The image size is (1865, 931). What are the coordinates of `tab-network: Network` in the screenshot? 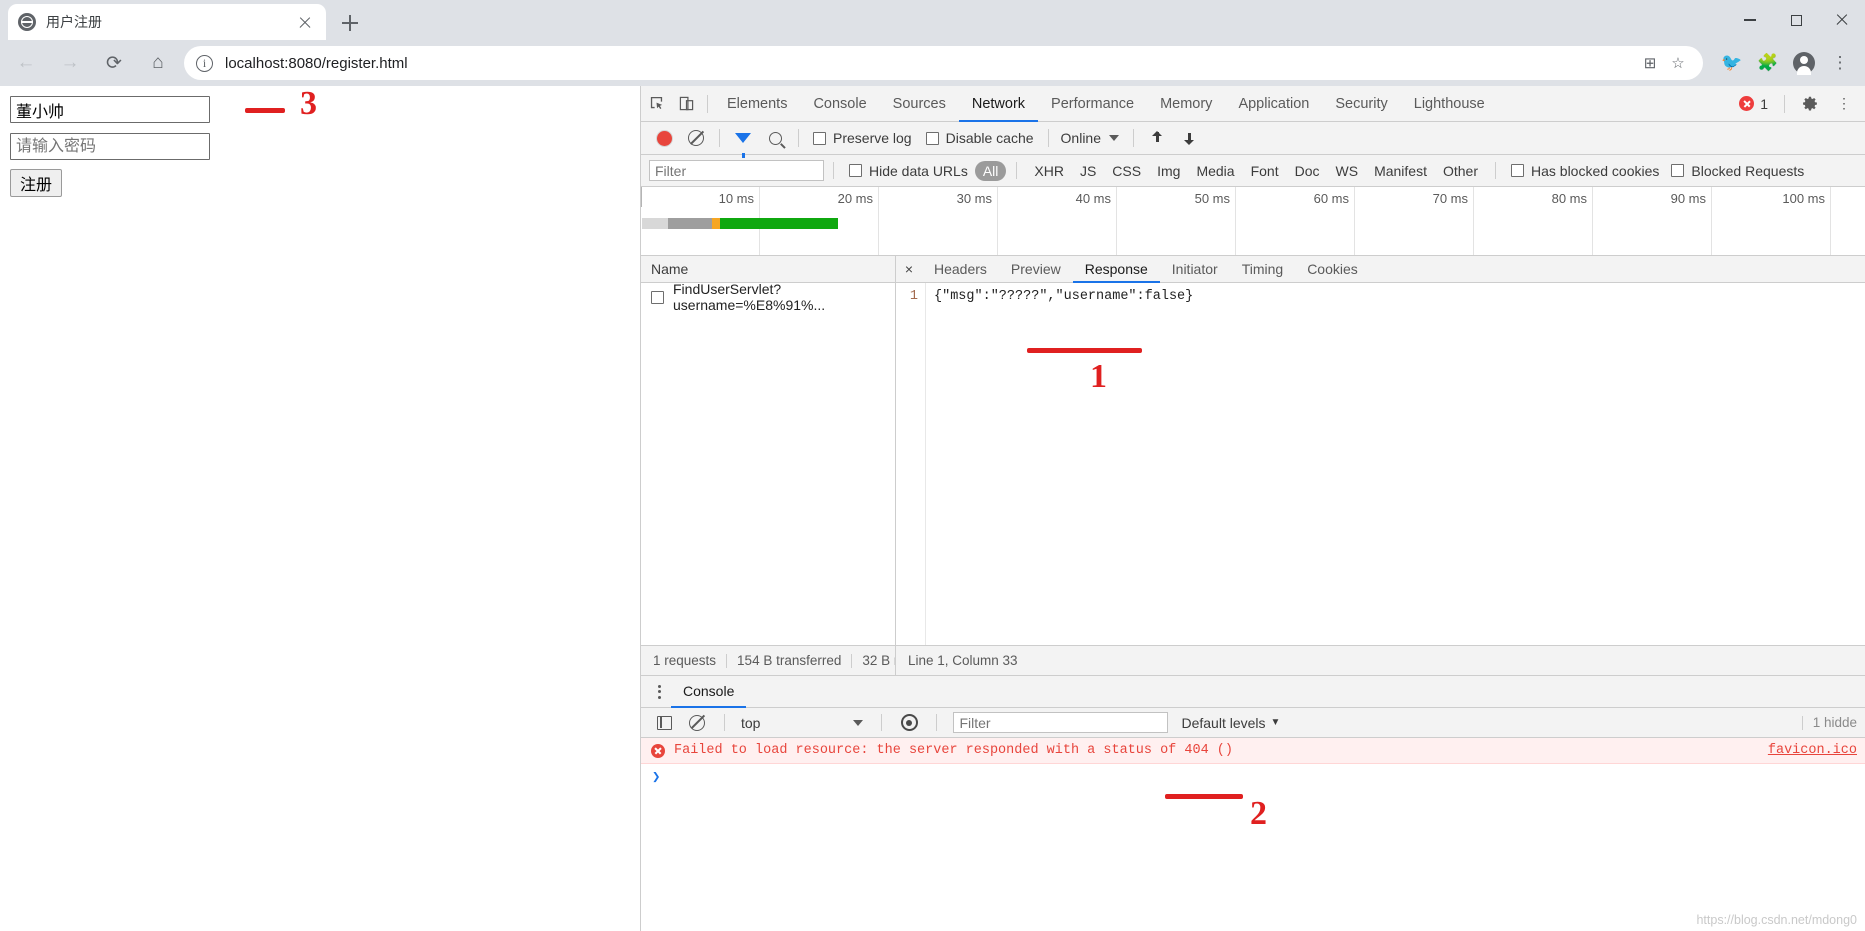 It's located at (998, 104).